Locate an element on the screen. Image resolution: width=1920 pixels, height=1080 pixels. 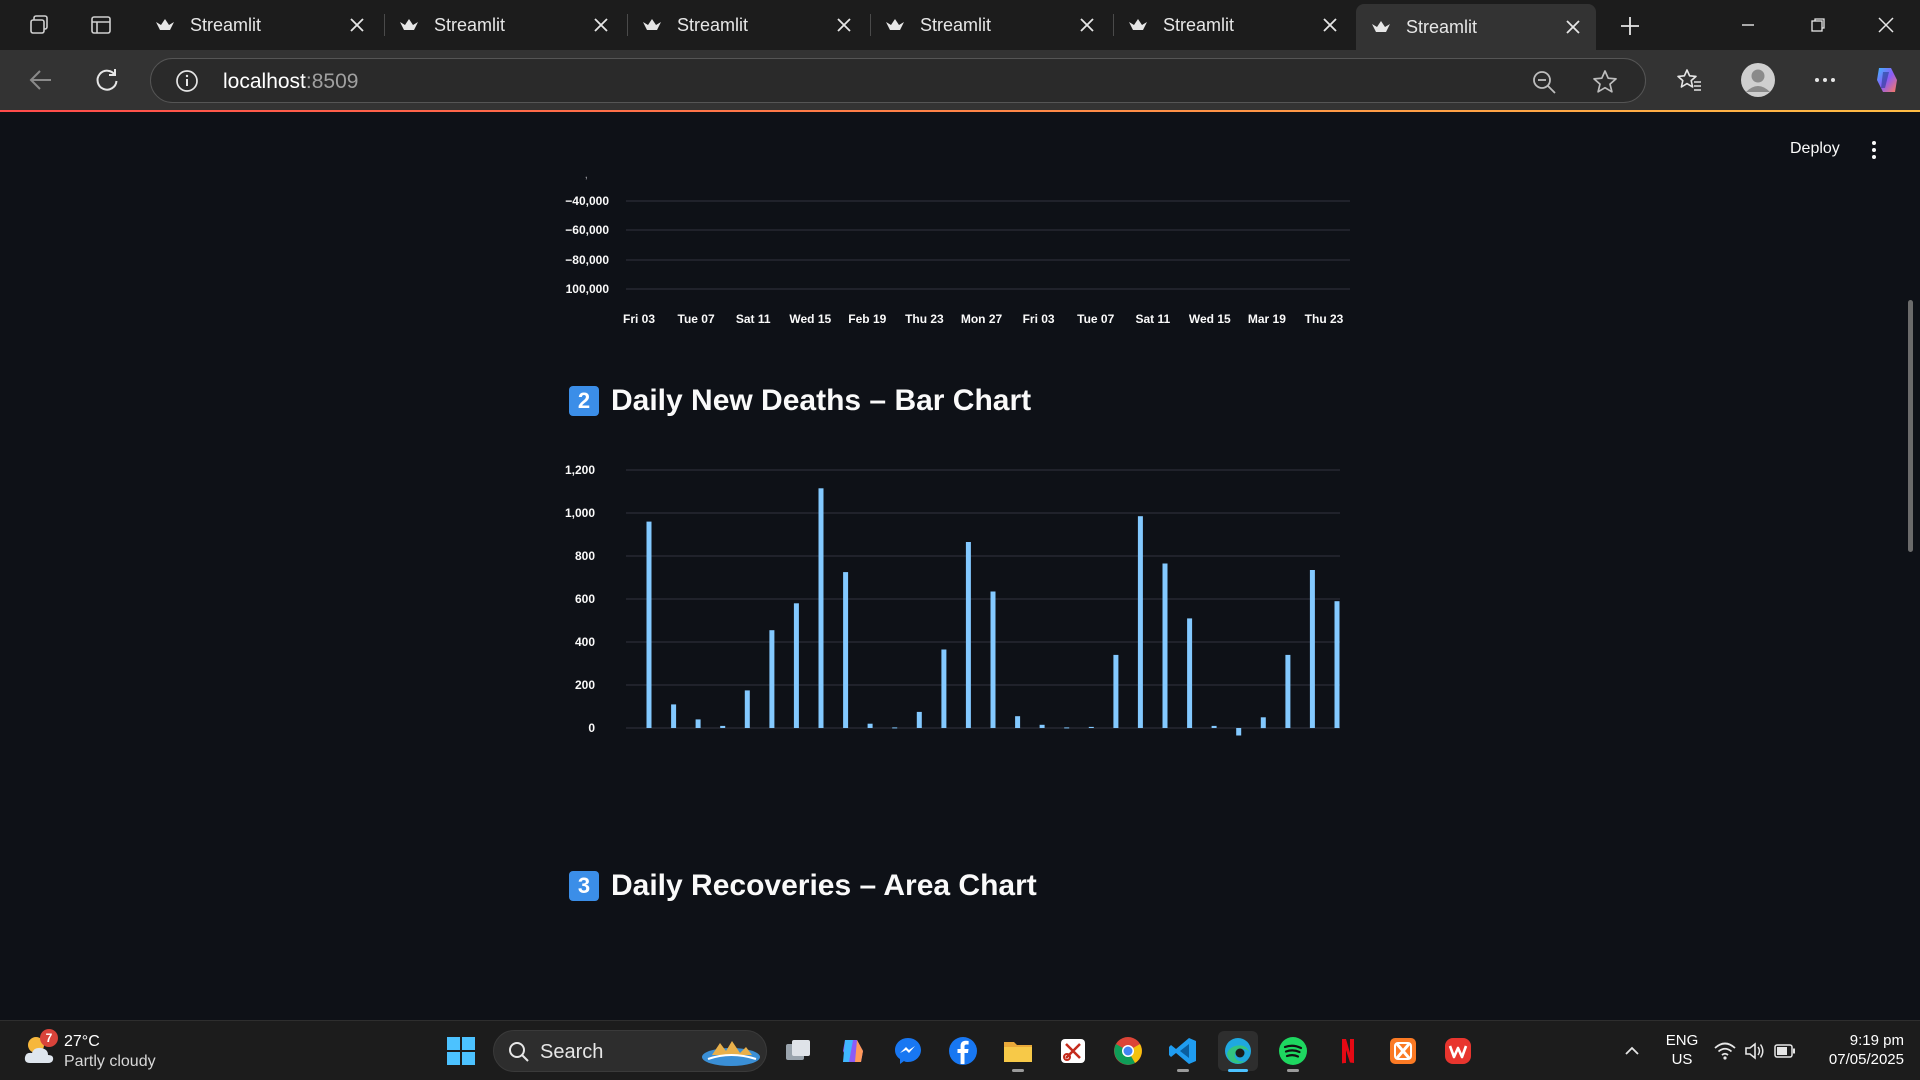
tab-title: Streamlit is located at coordinates (713, 24).